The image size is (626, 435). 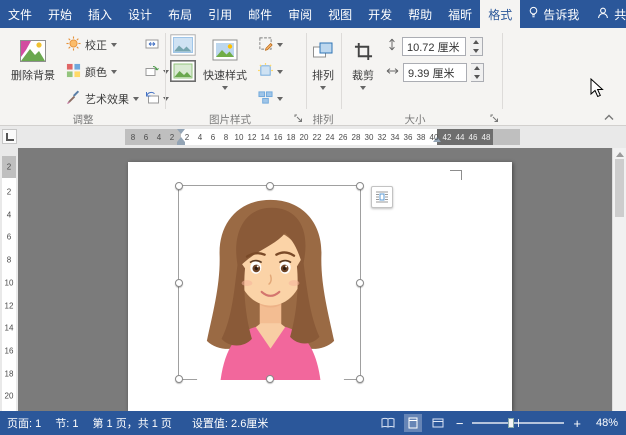 I want to click on remove-background-button: 删除背景, so click(x=33, y=71).